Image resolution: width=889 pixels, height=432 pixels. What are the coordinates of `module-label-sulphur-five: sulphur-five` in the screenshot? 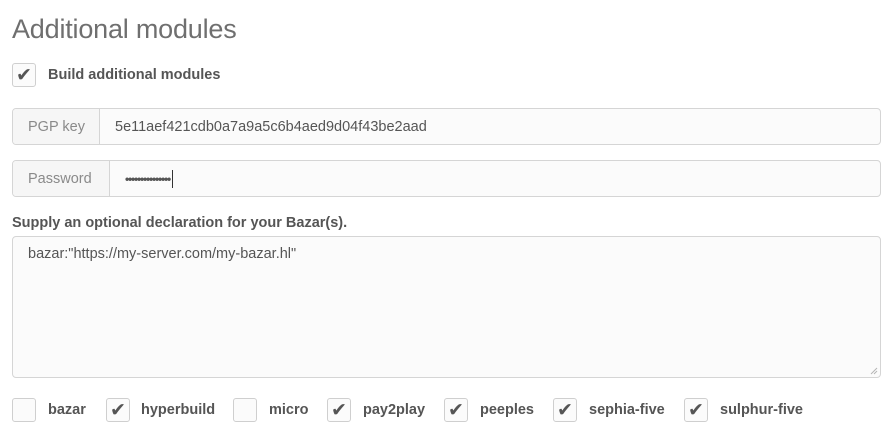 It's located at (761, 410).